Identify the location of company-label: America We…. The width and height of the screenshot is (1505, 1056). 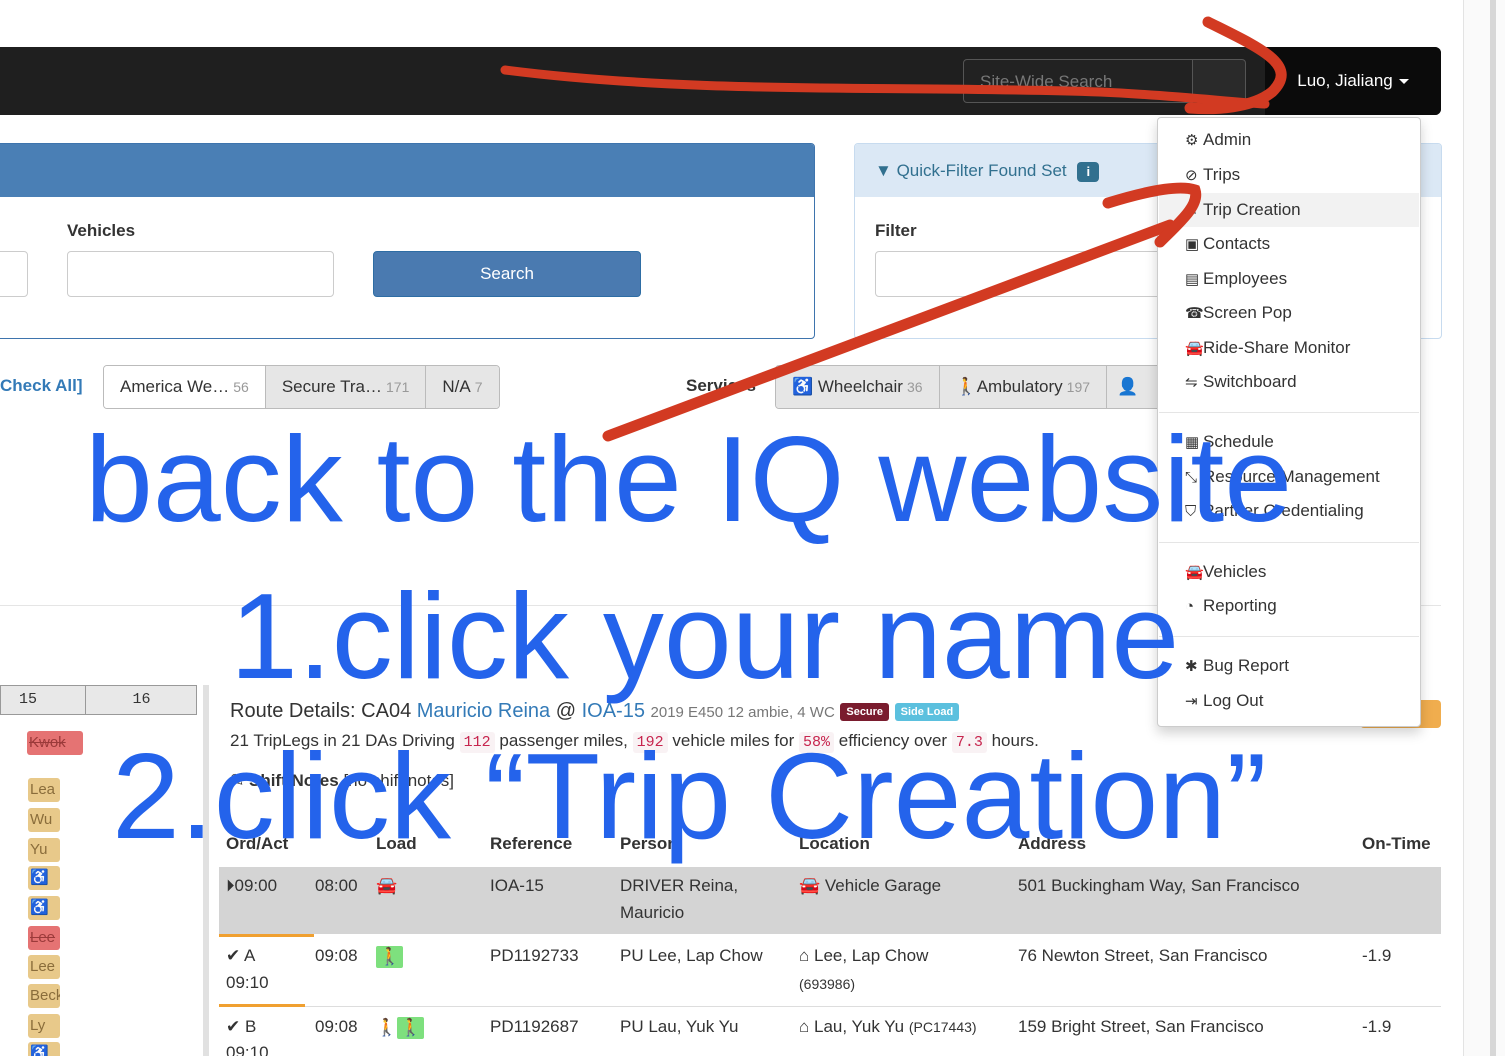
(175, 386).